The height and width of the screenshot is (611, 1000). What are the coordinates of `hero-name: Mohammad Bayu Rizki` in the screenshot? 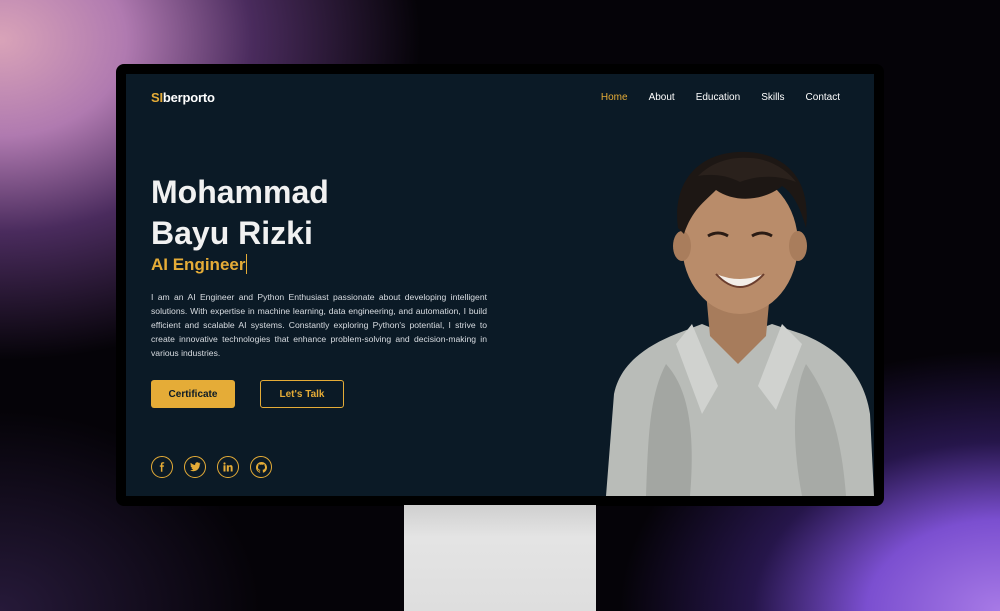 It's located at (301, 213).